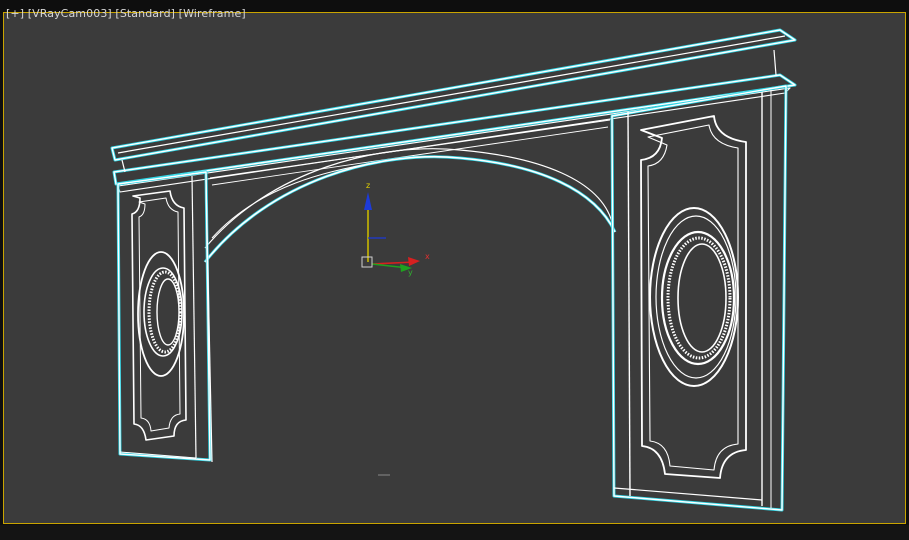  Describe the element at coordinates (145, 13) in the screenshot. I see `shading-menu-button: [Standard]` at that location.